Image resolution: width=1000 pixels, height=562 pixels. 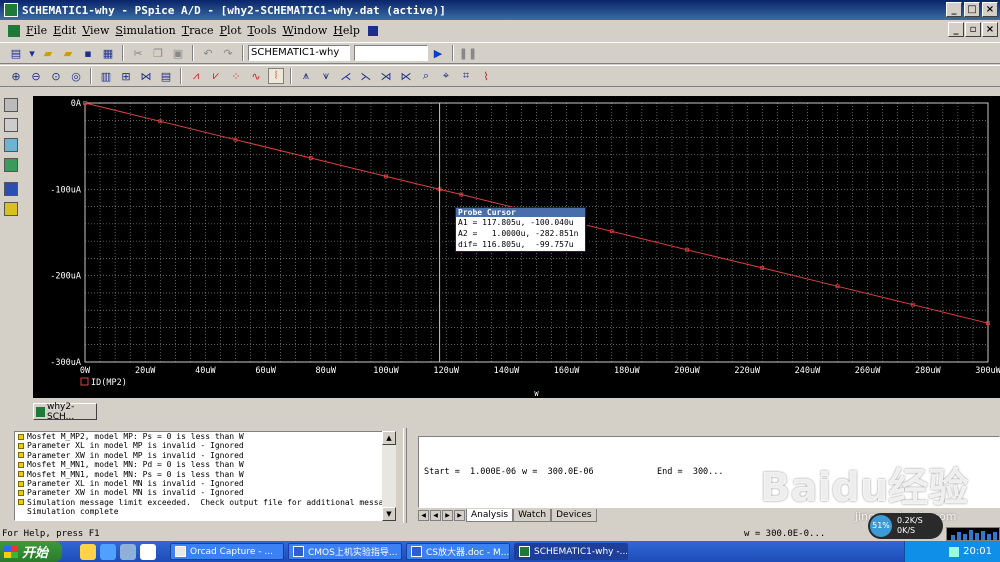 What do you see at coordinates (108, 551) in the screenshot?
I see `quicklaunch-ie-icon` at bounding box center [108, 551].